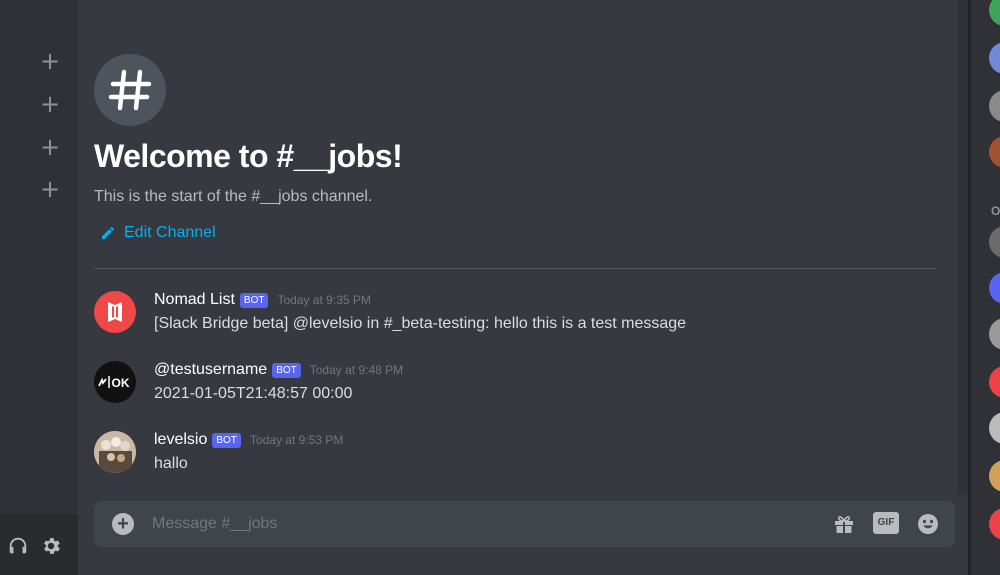 The height and width of the screenshot is (575, 1000). I want to click on author-name: @testusername, so click(210, 370).